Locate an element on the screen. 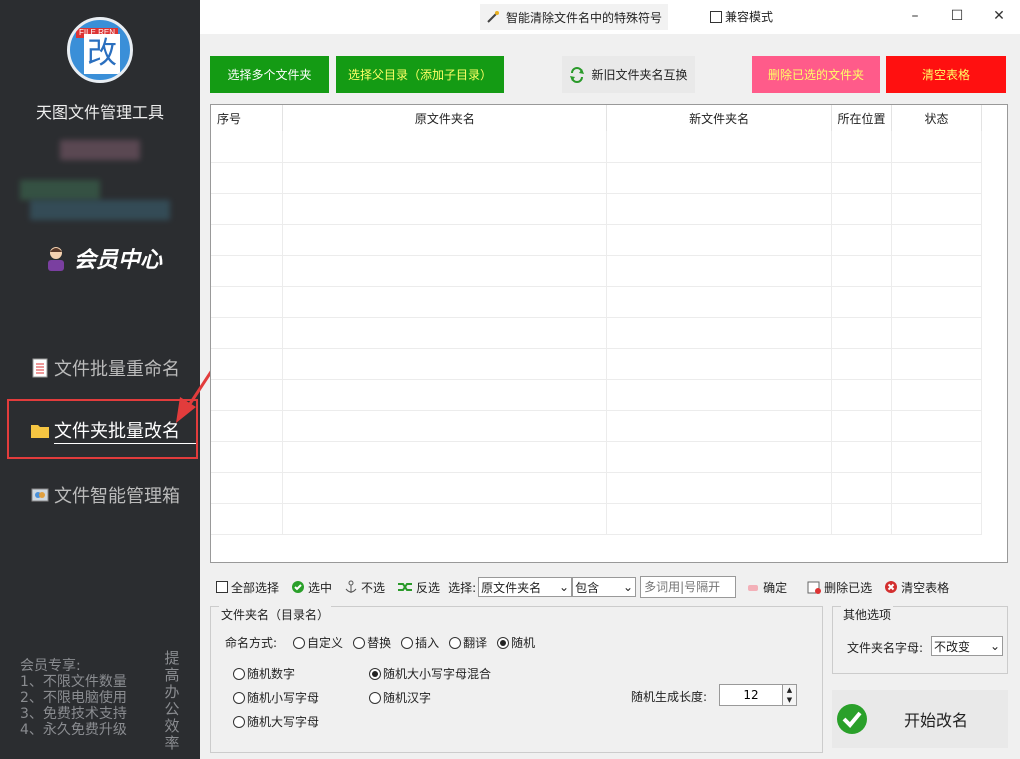 This screenshot has width=1020, height=759. member-center-button: 会员中心 is located at coordinates (102, 258).